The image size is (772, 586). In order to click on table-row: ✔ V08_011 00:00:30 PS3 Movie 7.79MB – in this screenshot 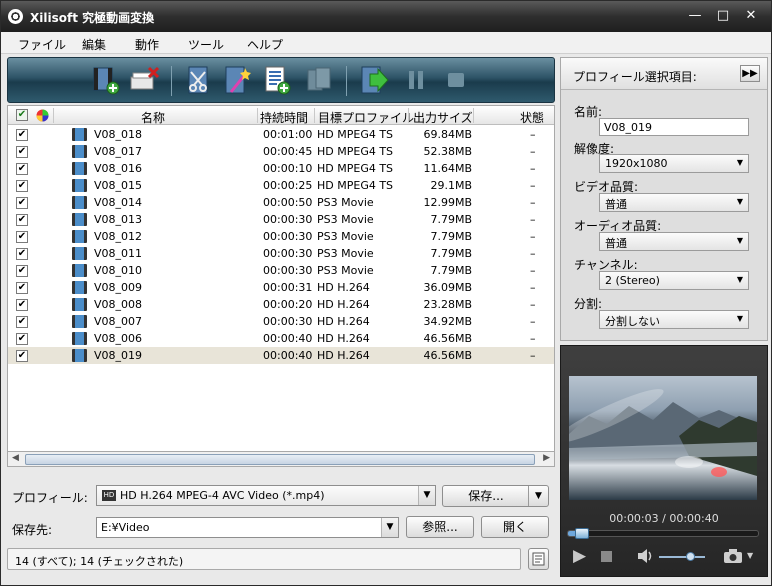, I will do `click(281, 253)`.